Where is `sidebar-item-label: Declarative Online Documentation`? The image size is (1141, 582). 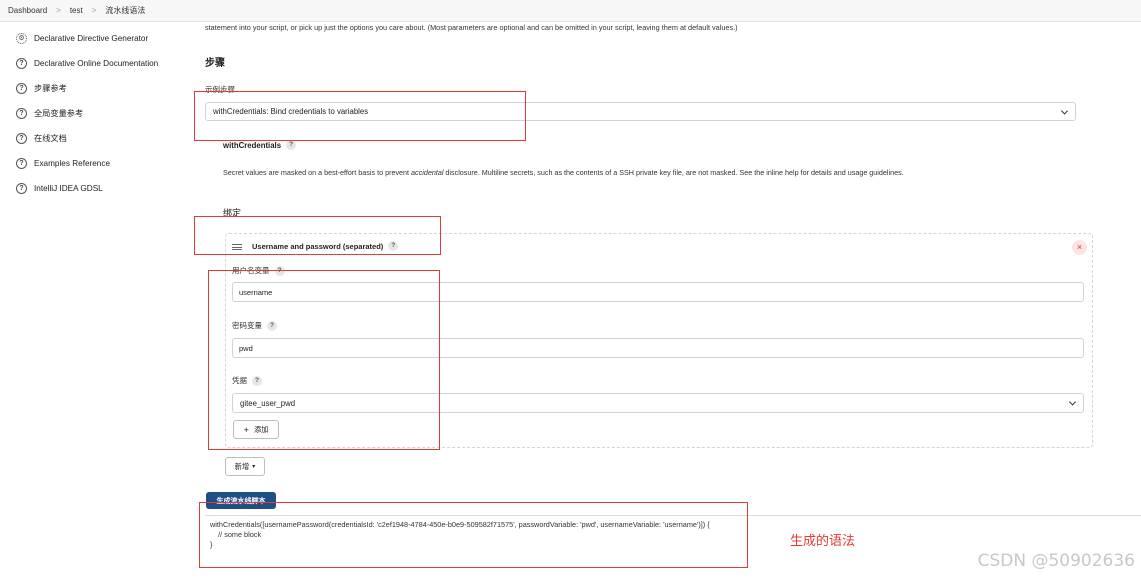
sidebar-item-label: Declarative Online Documentation is located at coordinates (96, 63).